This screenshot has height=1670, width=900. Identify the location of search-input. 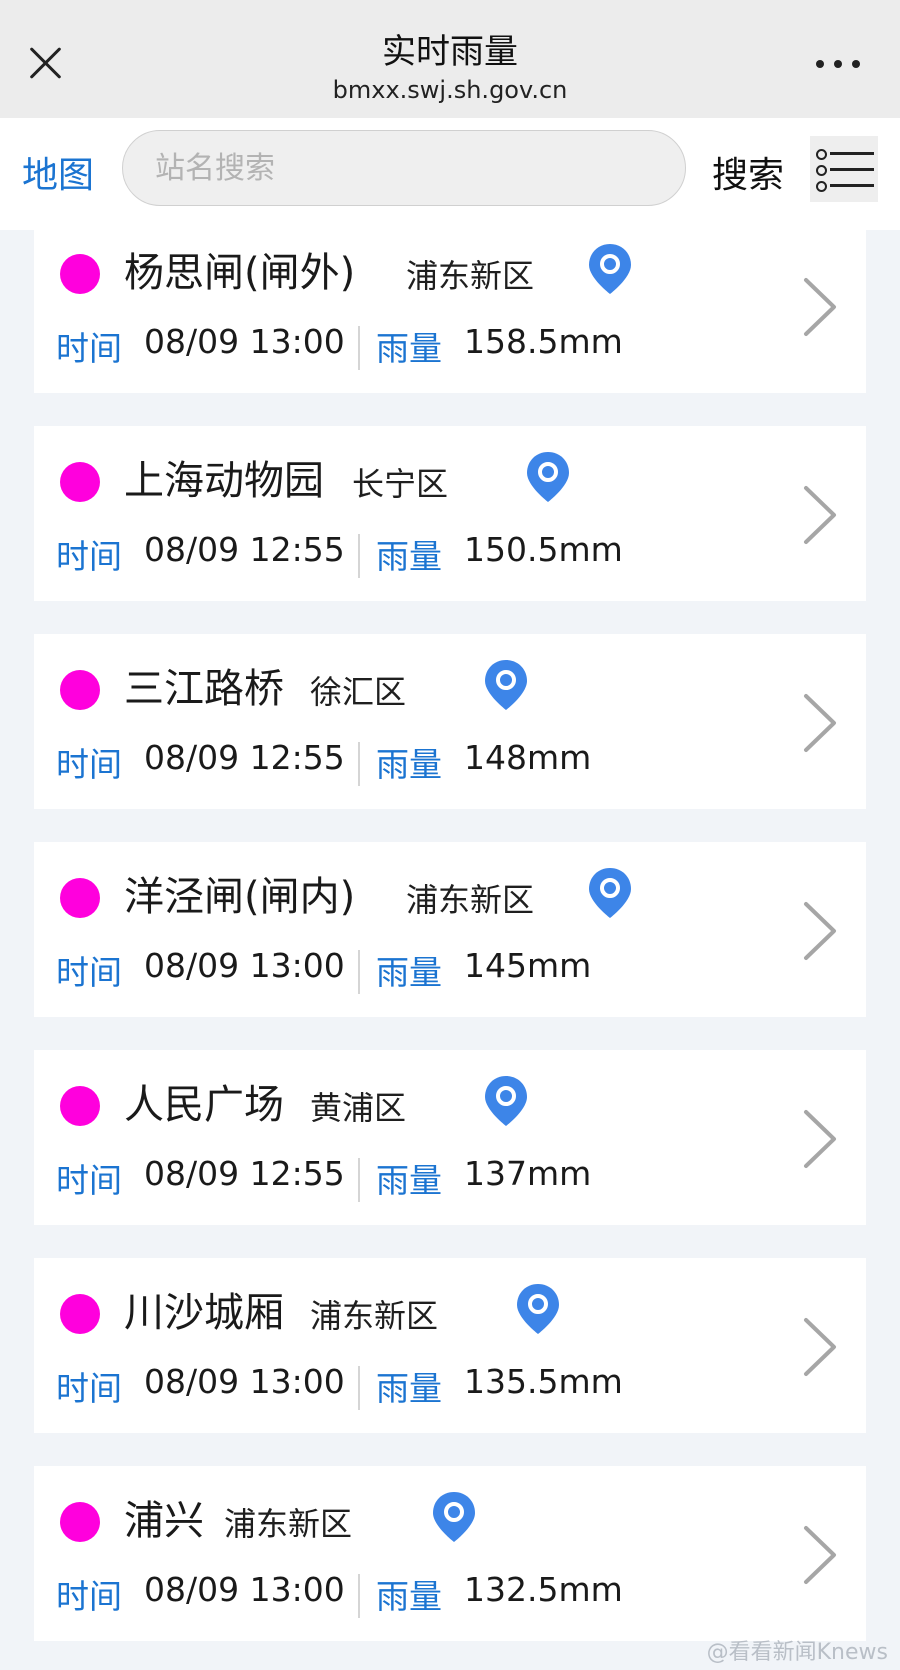
(404, 168).